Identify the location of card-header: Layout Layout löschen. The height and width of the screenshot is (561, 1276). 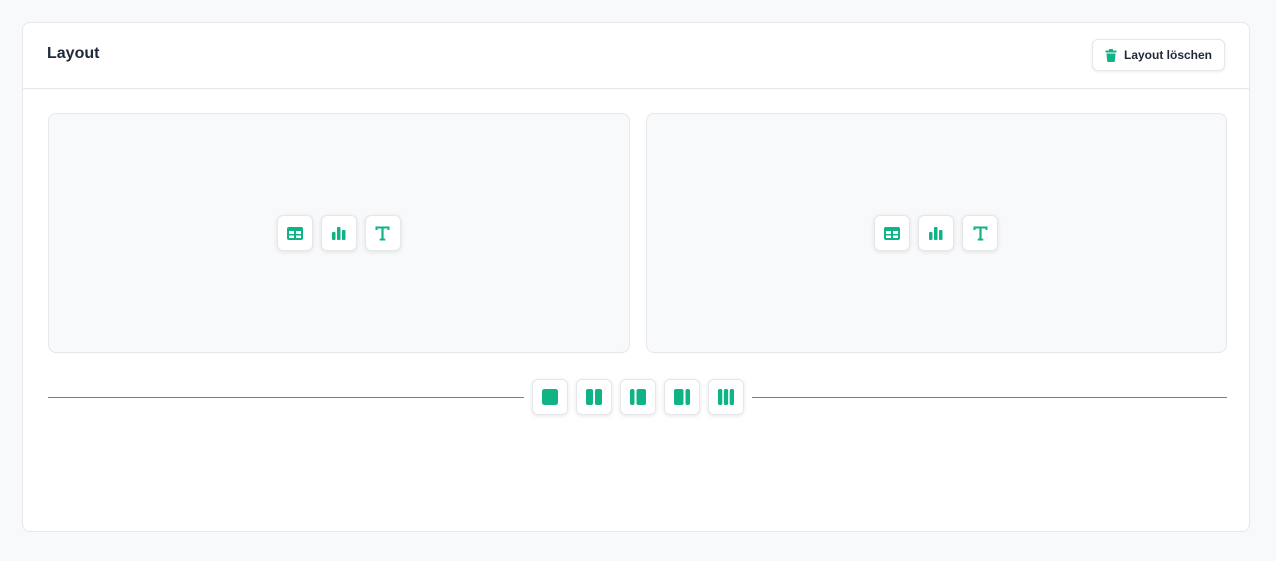
(636, 56).